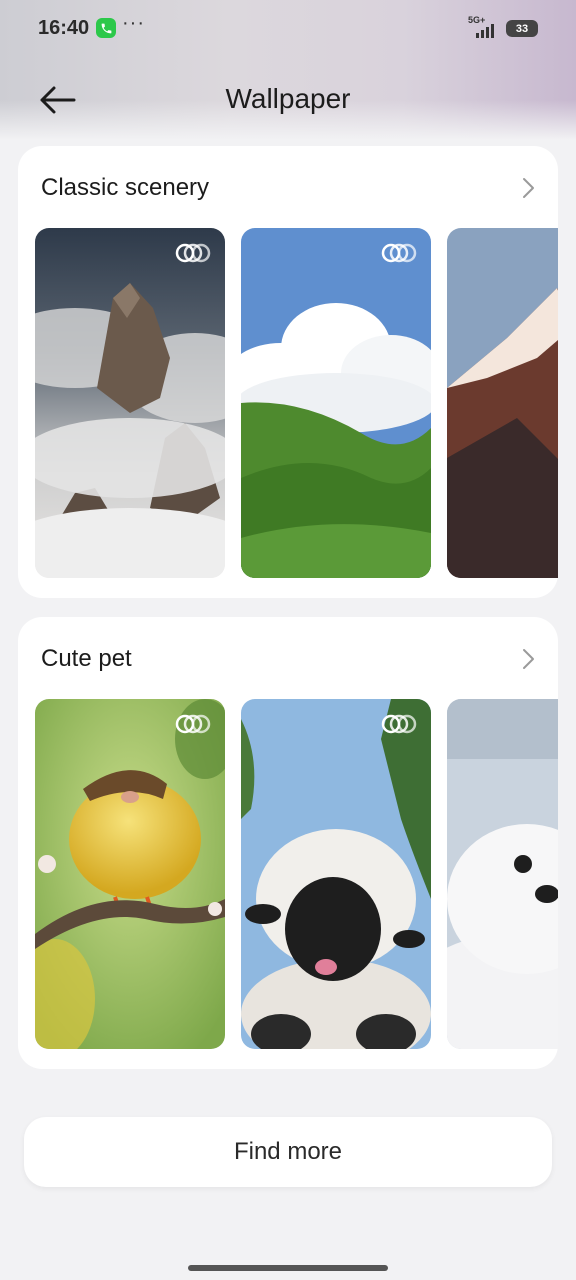 The width and height of the screenshot is (576, 1280). I want to click on status-bar: 16:40 ··· 5G+ 33, so click(288, 28).